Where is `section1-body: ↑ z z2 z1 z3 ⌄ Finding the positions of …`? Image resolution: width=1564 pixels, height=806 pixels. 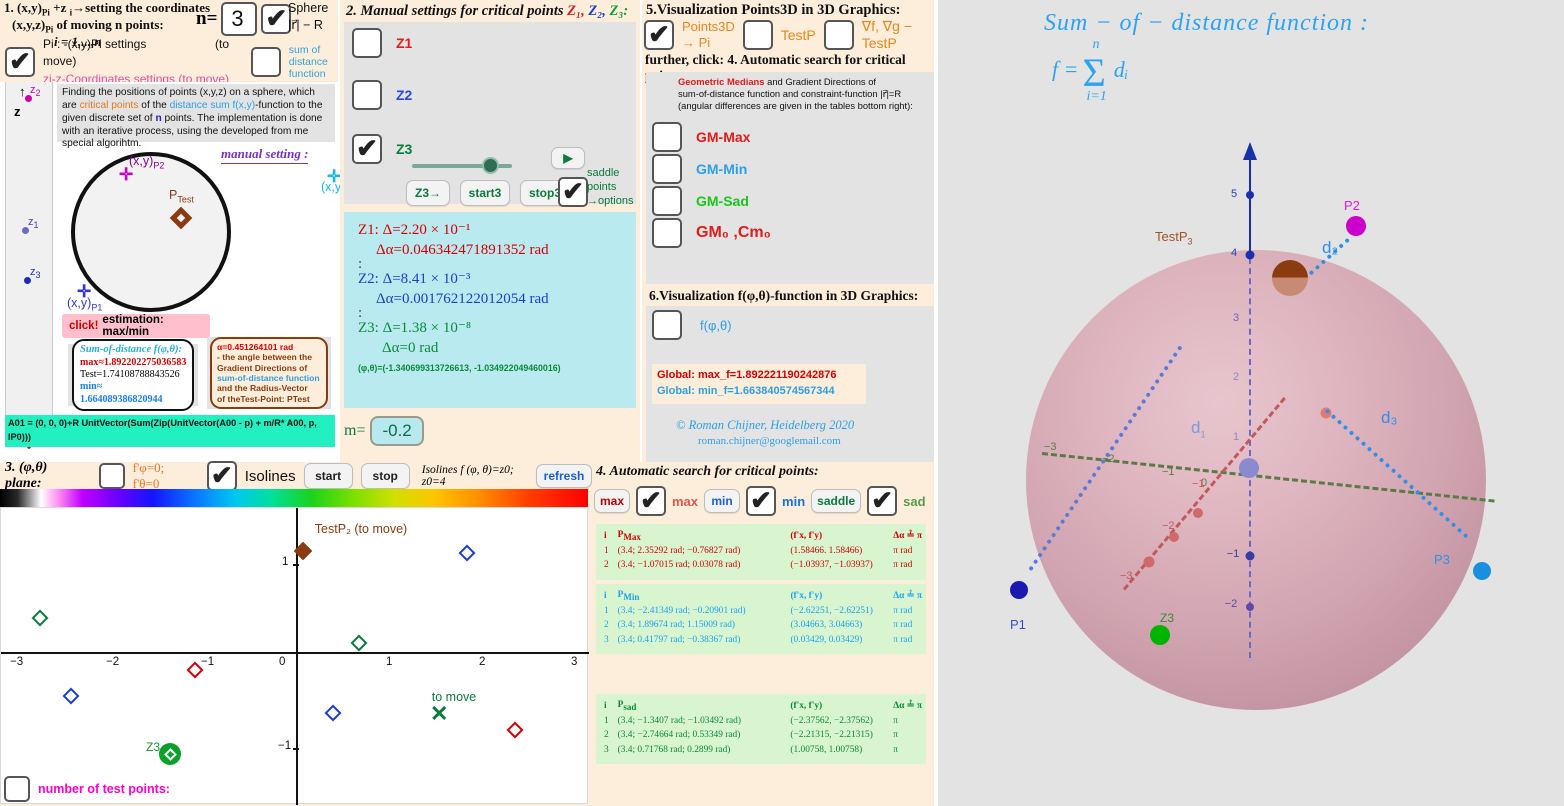
section1-body: ↑ z z2 z1 z3 ⌄ Finding the positions of … is located at coordinates (178, 272).